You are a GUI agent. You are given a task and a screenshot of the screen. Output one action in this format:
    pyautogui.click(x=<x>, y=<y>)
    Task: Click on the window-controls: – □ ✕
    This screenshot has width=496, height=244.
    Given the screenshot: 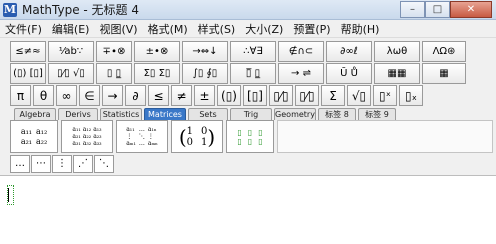 What is the action you would take?
    pyautogui.click(x=446, y=9)
    